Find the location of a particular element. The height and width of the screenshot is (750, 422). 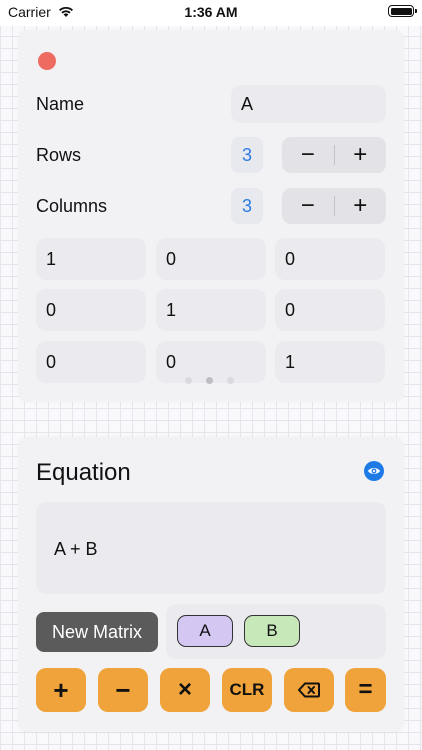

matrix-cell-r3c1: 0 is located at coordinates (91, 362).